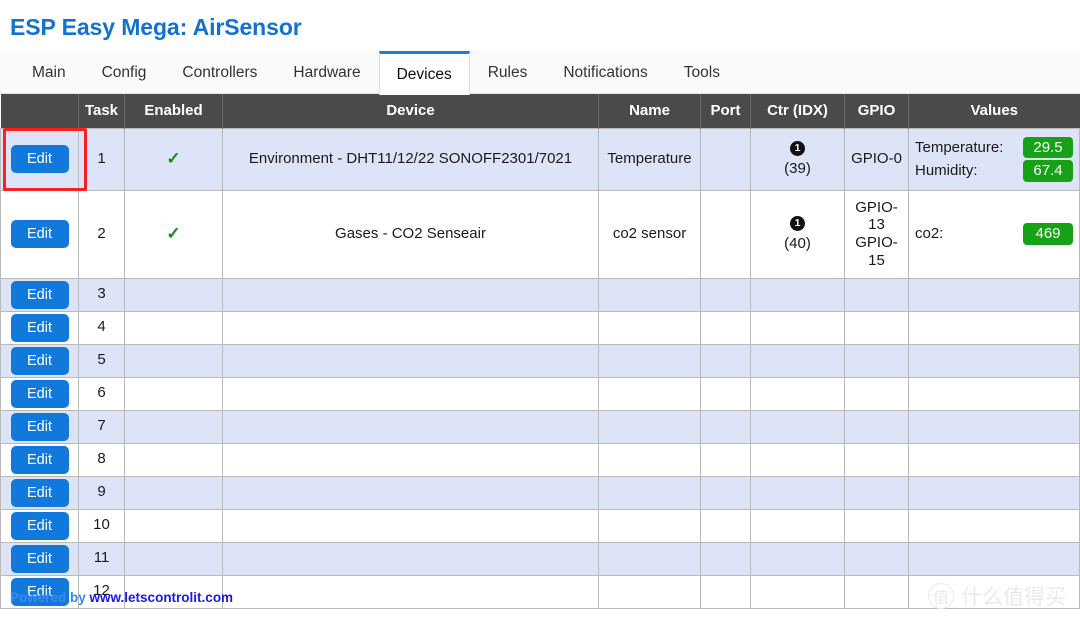 This screenshot has width=1080, height=621. Describe the element at coordinates (797, 149) in the screenshot. I see `controller-enabled-badge-wrap: 1` at that location.